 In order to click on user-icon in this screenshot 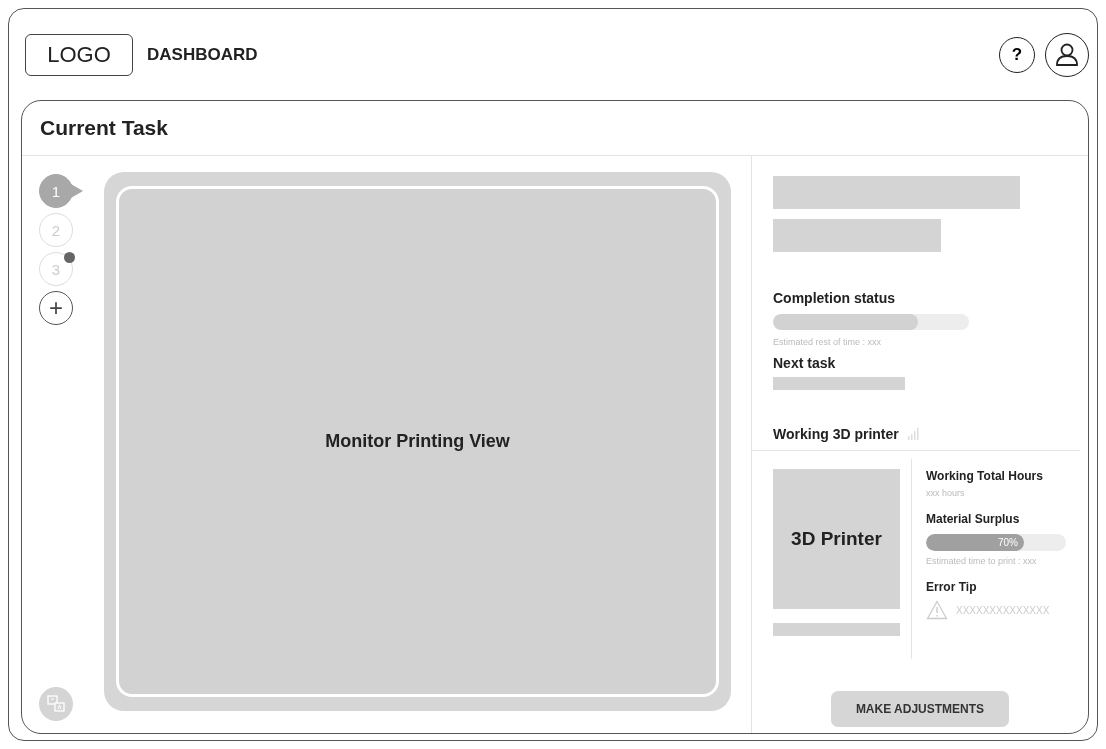, I will do `click(1067, 54)`.